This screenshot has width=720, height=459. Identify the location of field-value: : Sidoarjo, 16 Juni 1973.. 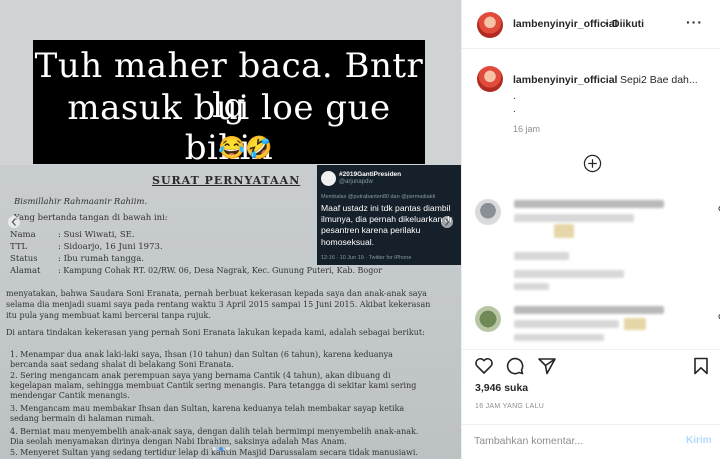
(110, 247).